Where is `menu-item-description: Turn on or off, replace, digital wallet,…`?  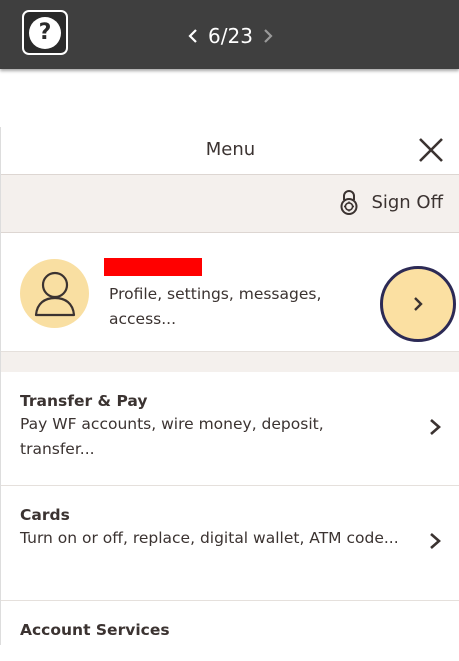
menu-item-description: Turn on or off, replace, digital wallet,… is located at coordinates (209, 538).